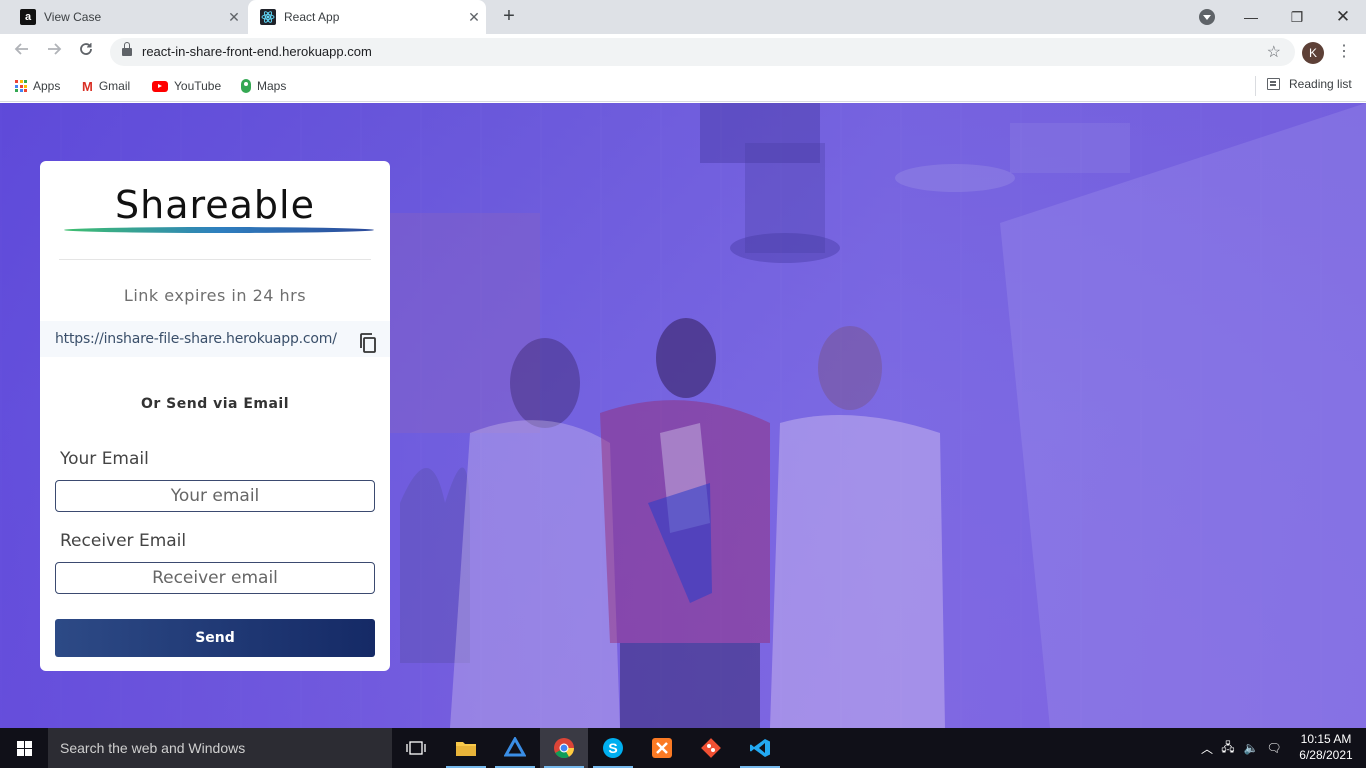 Image resolution: width=1366 pixels, height=768 pixels. I want to click on bookmark-label: YouTube, so click(198, 86).